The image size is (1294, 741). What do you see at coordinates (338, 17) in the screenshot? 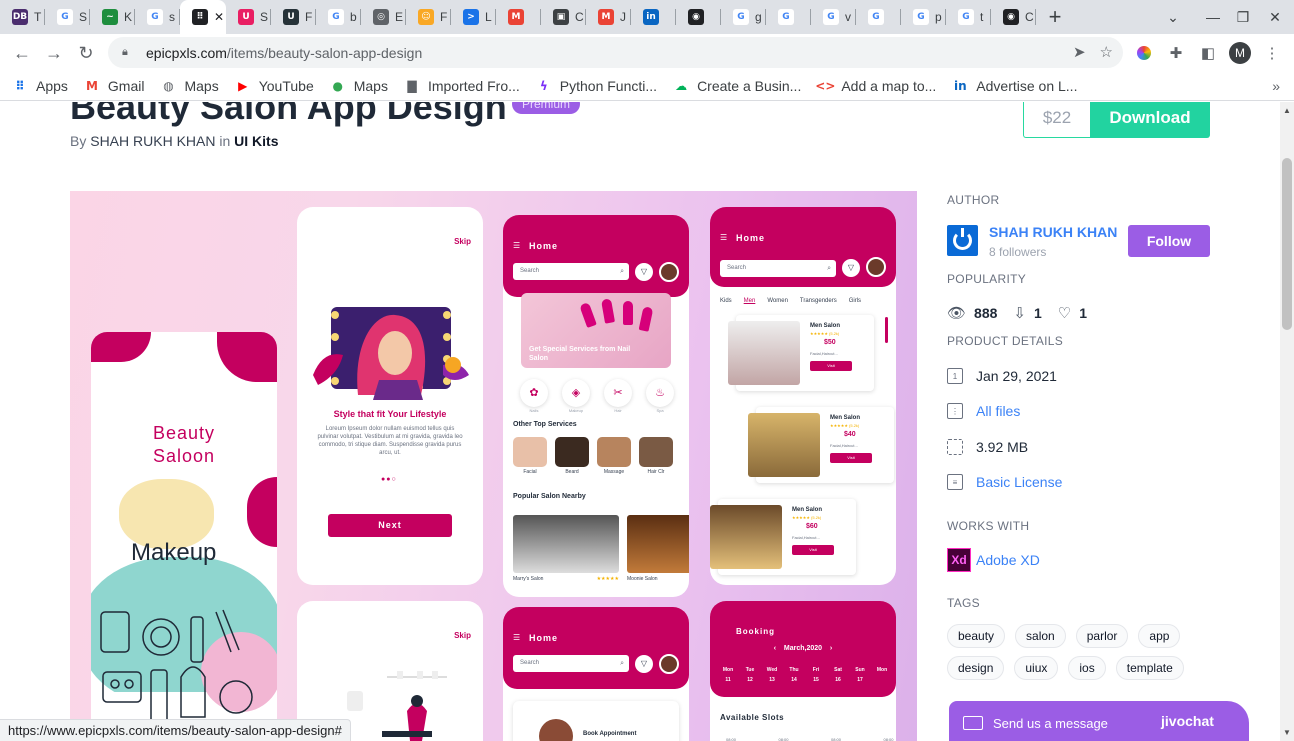
I see `tab-7: Gb` at bounding box center [338, 17].